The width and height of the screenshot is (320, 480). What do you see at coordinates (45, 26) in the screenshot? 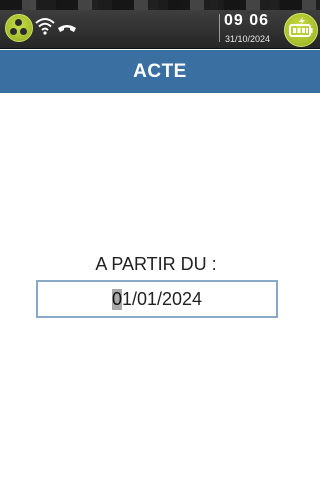
I see `wifi-icon` at bounding box center [45, 26].